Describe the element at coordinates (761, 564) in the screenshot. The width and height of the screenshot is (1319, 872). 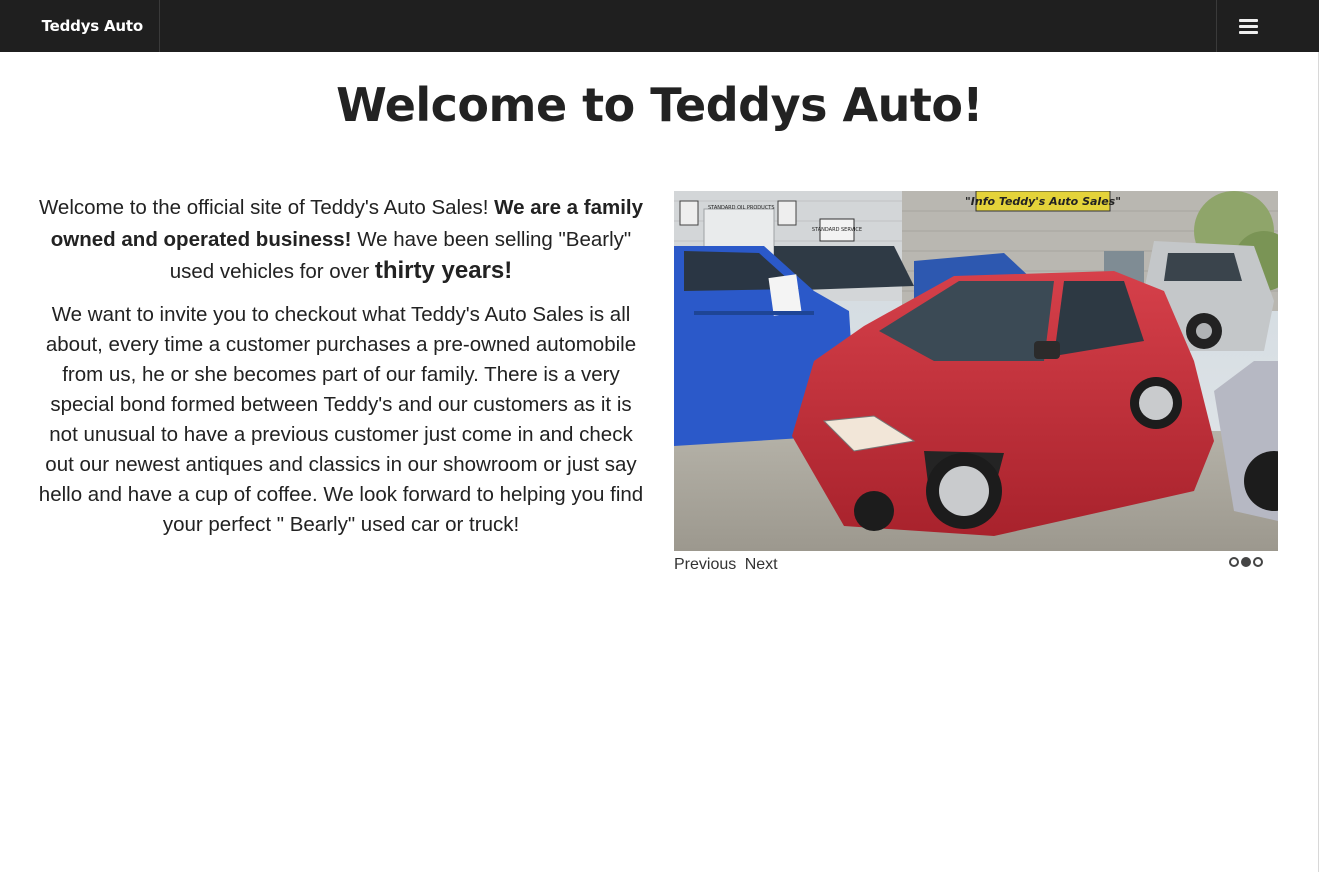
I see `slider-next-button: Next` at that location.